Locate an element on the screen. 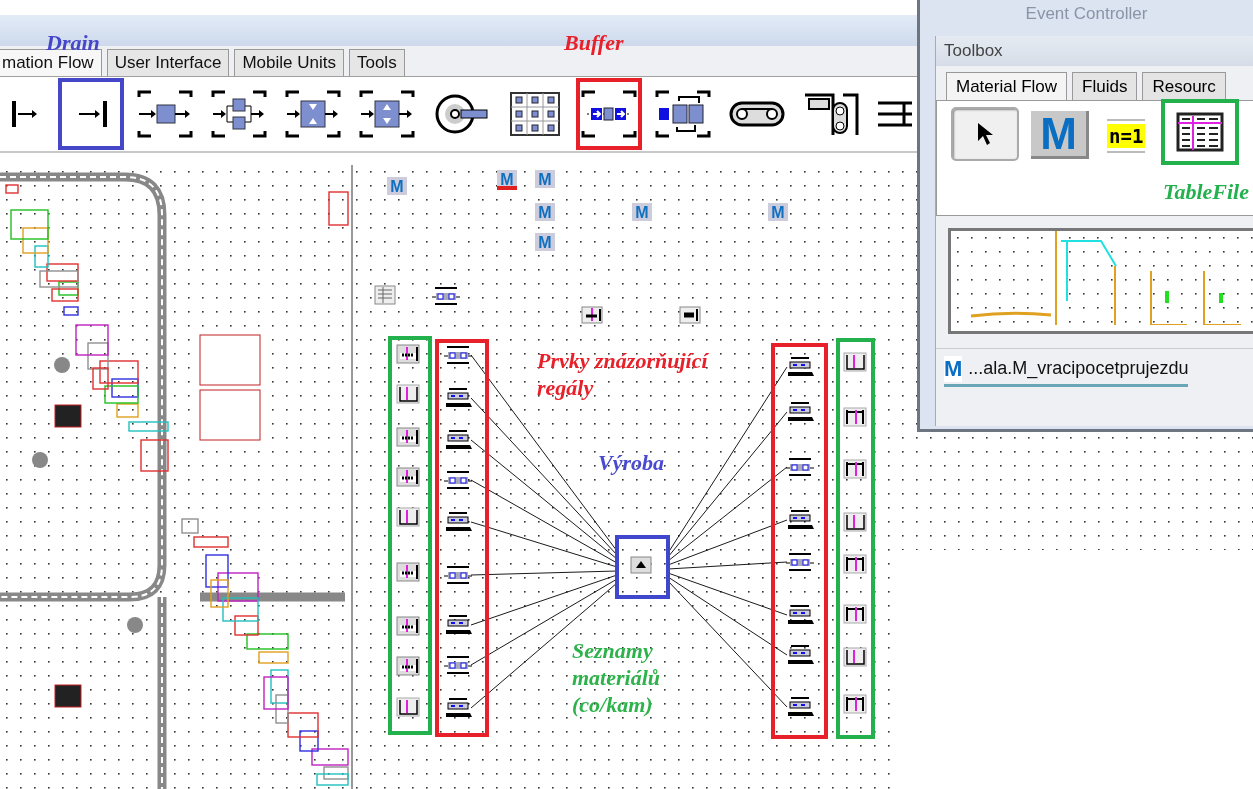  library-tab: mation Flow is located at coordinates (51, 62).